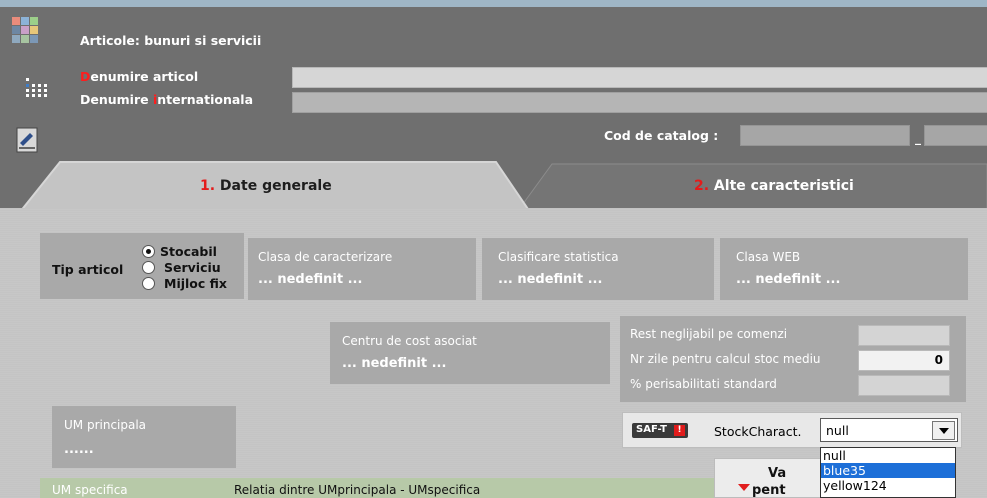 The height and width of the screenshot is (498, 987). What do you see at coordinates (709, 334) in the screenshot?
I see `rest-neglijabil-label: Rest neglijabil pe comenzi` at bounding box center [709, 334].